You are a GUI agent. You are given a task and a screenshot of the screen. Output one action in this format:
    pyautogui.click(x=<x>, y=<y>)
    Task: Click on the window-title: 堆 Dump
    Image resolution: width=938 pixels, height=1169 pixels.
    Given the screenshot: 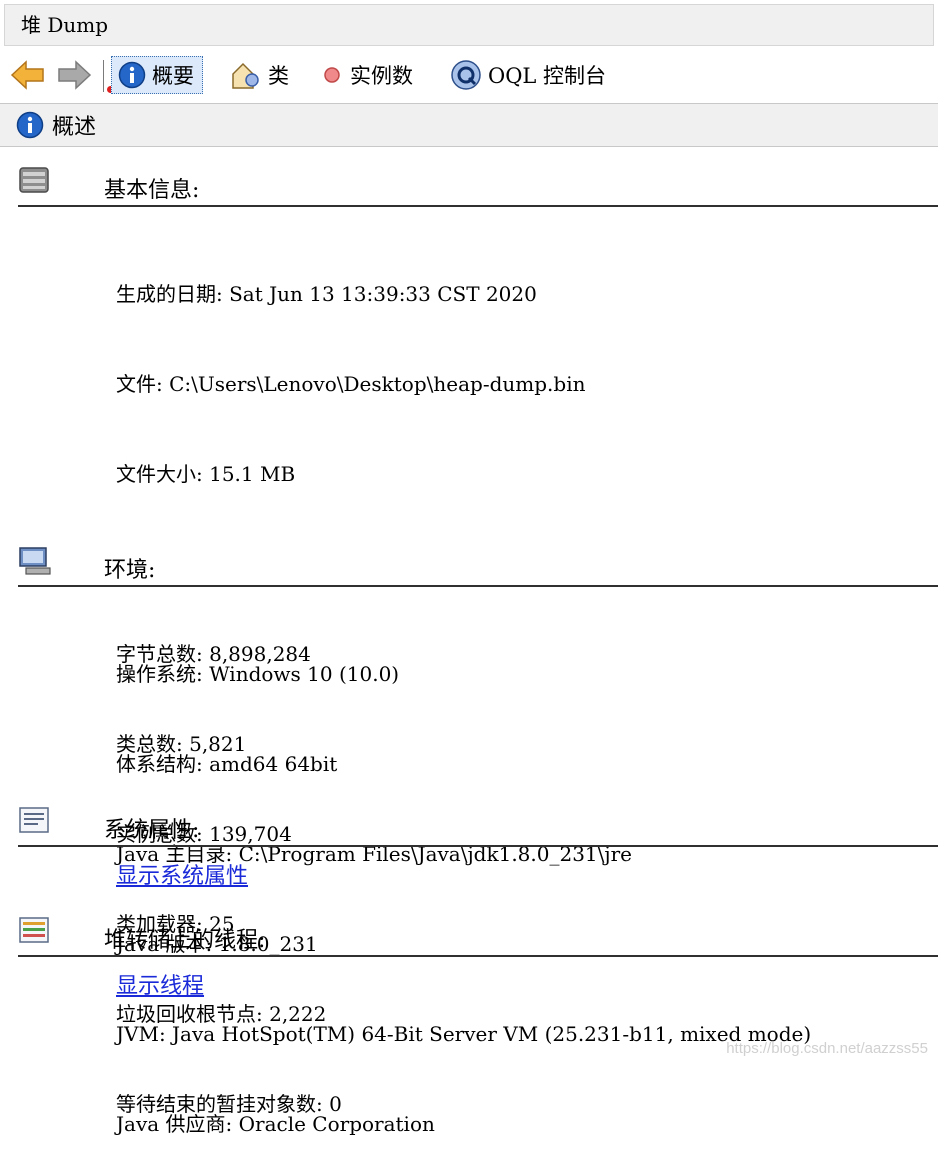 What is the action you would take?
    pyautogui.click(x=469, y=25)
    